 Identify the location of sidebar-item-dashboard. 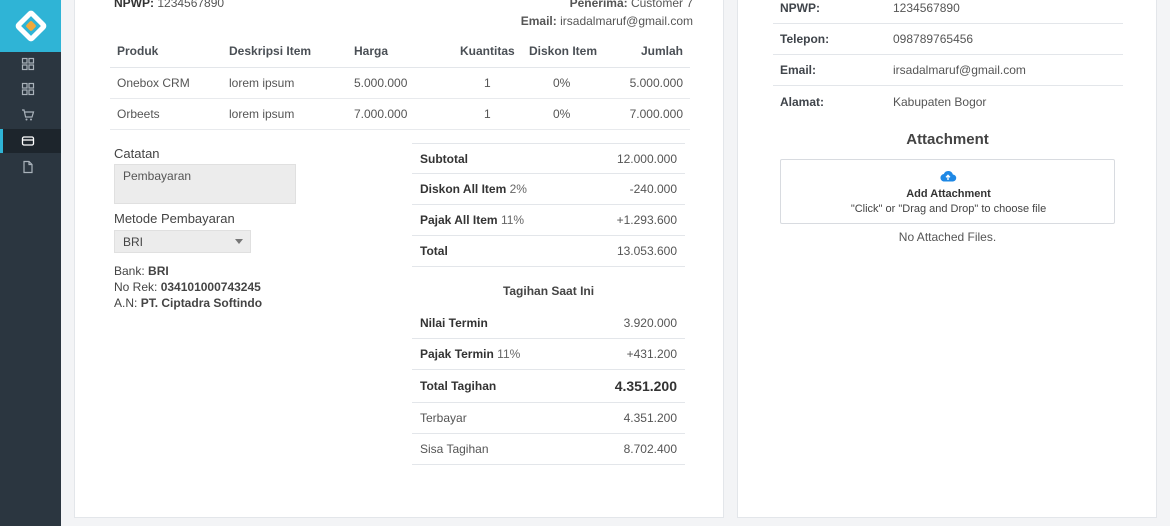
(30, 64).